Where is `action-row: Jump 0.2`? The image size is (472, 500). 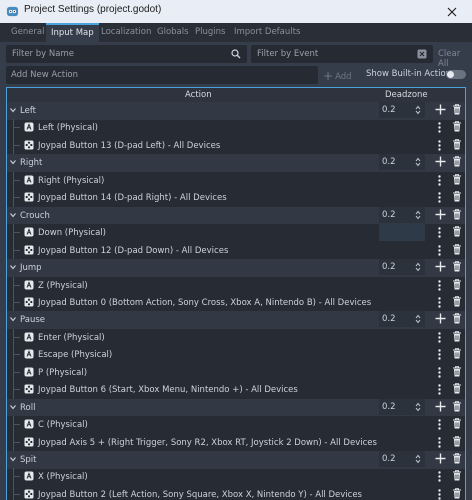
action-row: Jump 0.2 is located at coordinates (236, 268).